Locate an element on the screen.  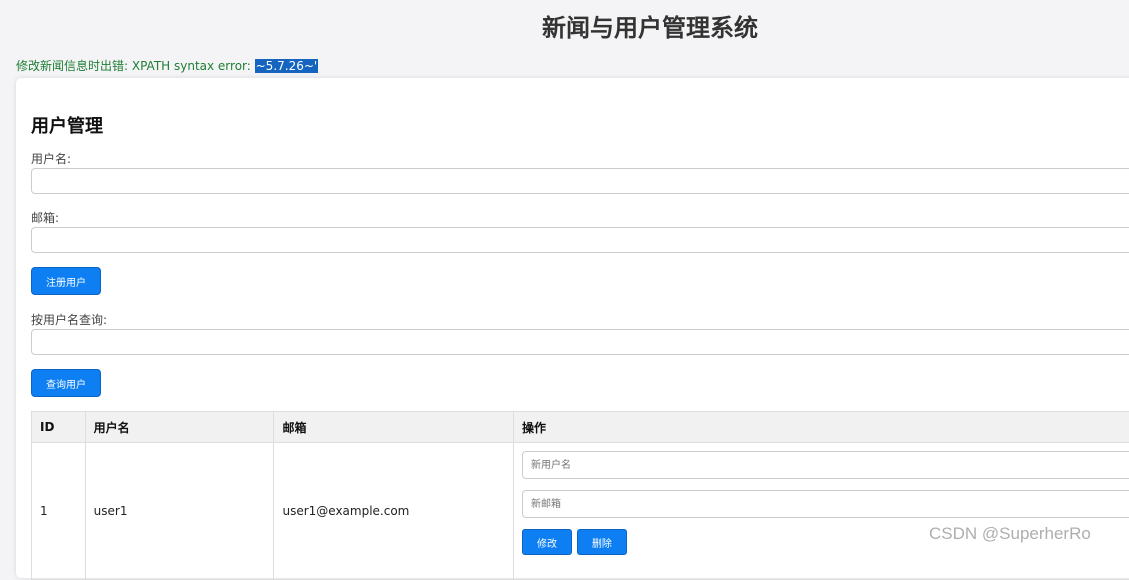
email-label: 邮箱: is located at coordinates (45, 217).